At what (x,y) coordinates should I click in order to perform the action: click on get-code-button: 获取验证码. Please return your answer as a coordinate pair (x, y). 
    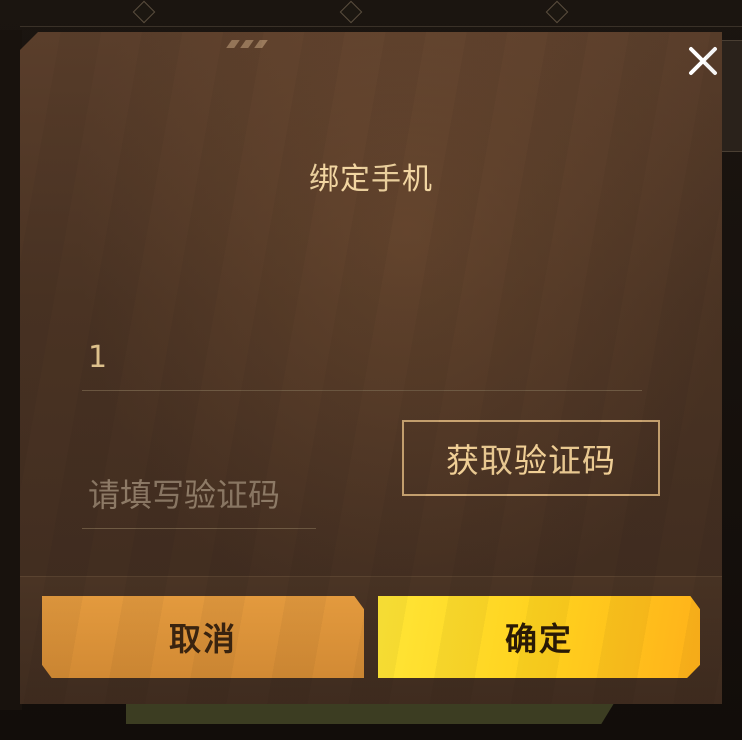
    Looking at the image, I should click on (531, 458).